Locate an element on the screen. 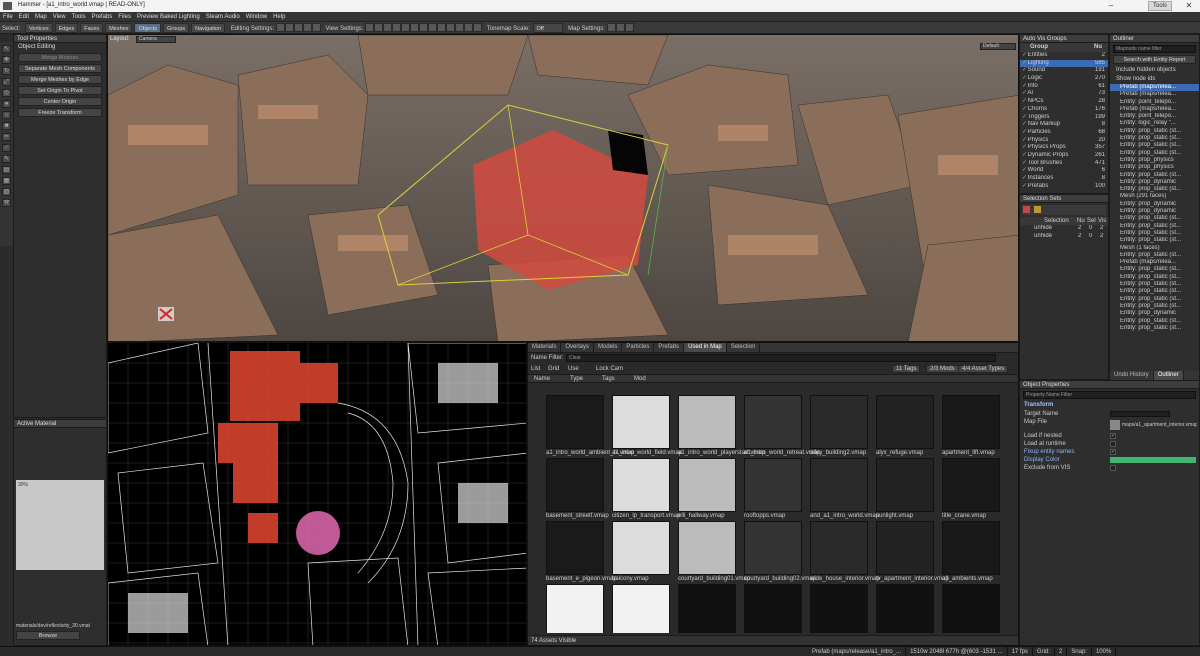 Image resolution: width=1200 pixels, height=656 pixels. tags-filter-button: 11 Tags is located at coordinates (906, 369).